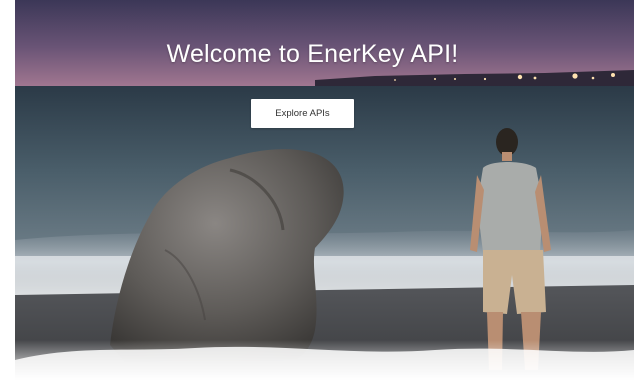 The image size is (634, 381). I want to click on hero-title: Welcome to EnerKey API!, so click(312, 54).